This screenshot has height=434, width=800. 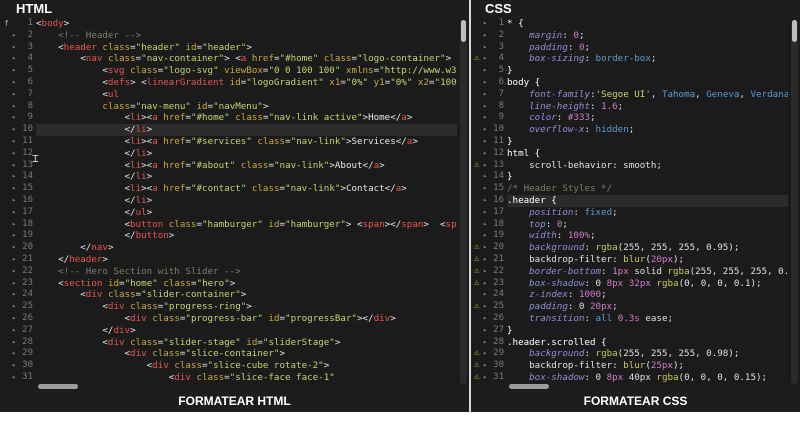 What do you see at coordinates (647, 354) in the screenshot?
I see `code-line: background: rgba(255, 255, 255, 0.98);` at bounding box center [647, 354].